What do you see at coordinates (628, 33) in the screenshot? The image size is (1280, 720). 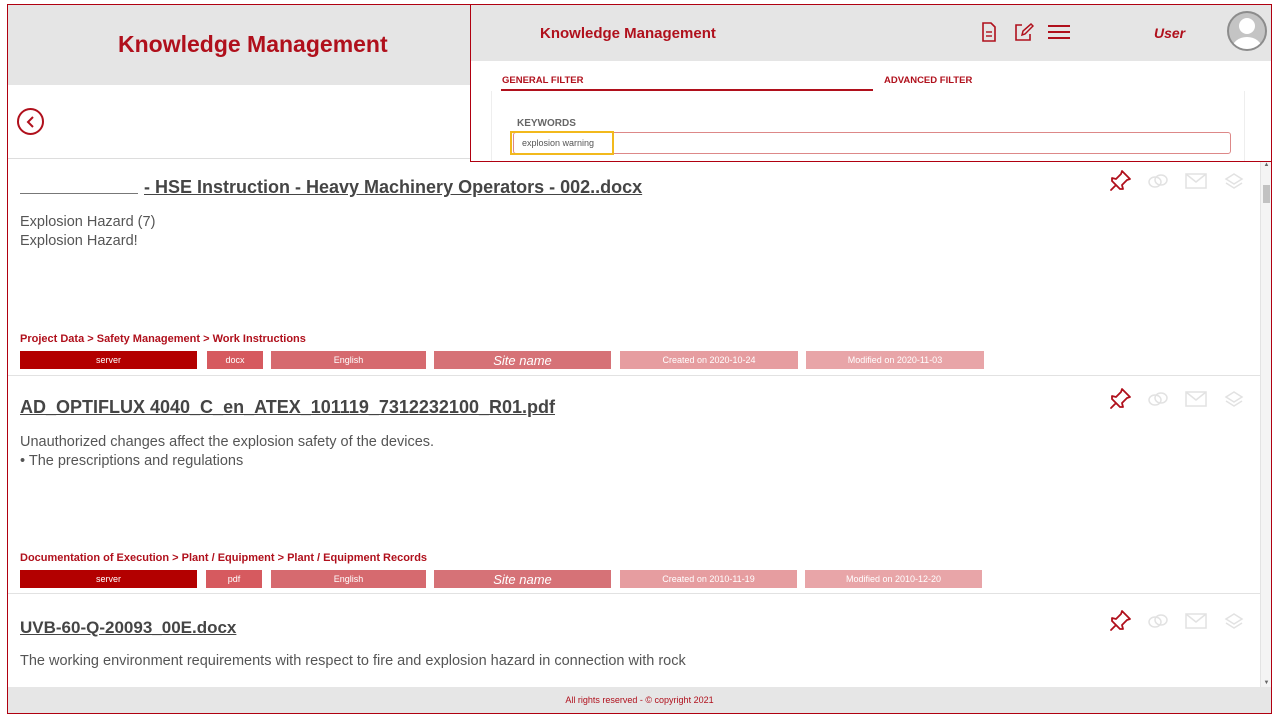 I see `overlay-title: Knowledge Management` at bounding box center [628, 33].